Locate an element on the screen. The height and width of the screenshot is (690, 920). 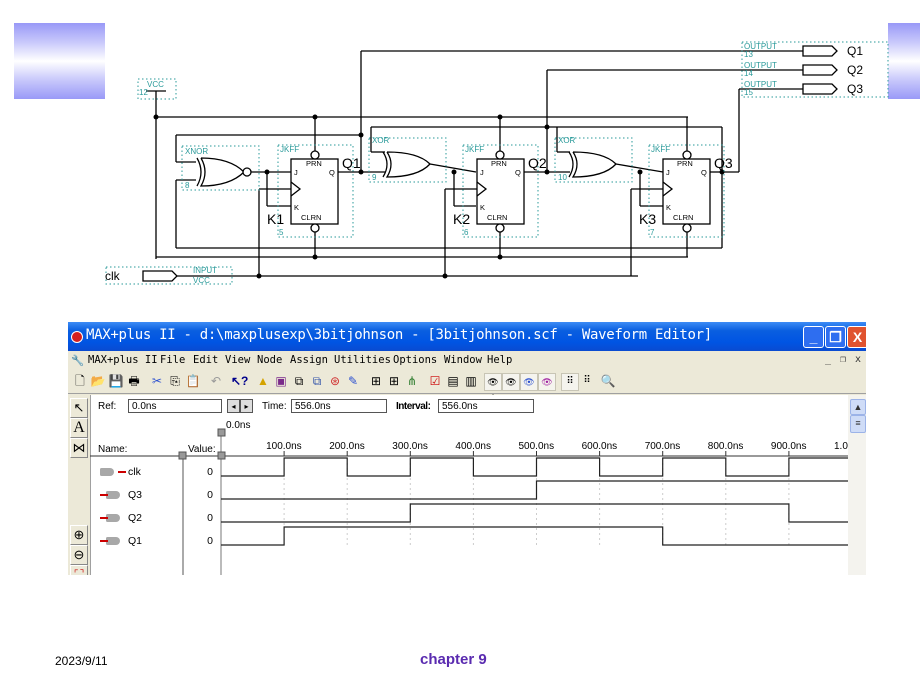
time-tick-label: 500.0ns is located at coordinates (537, 446).